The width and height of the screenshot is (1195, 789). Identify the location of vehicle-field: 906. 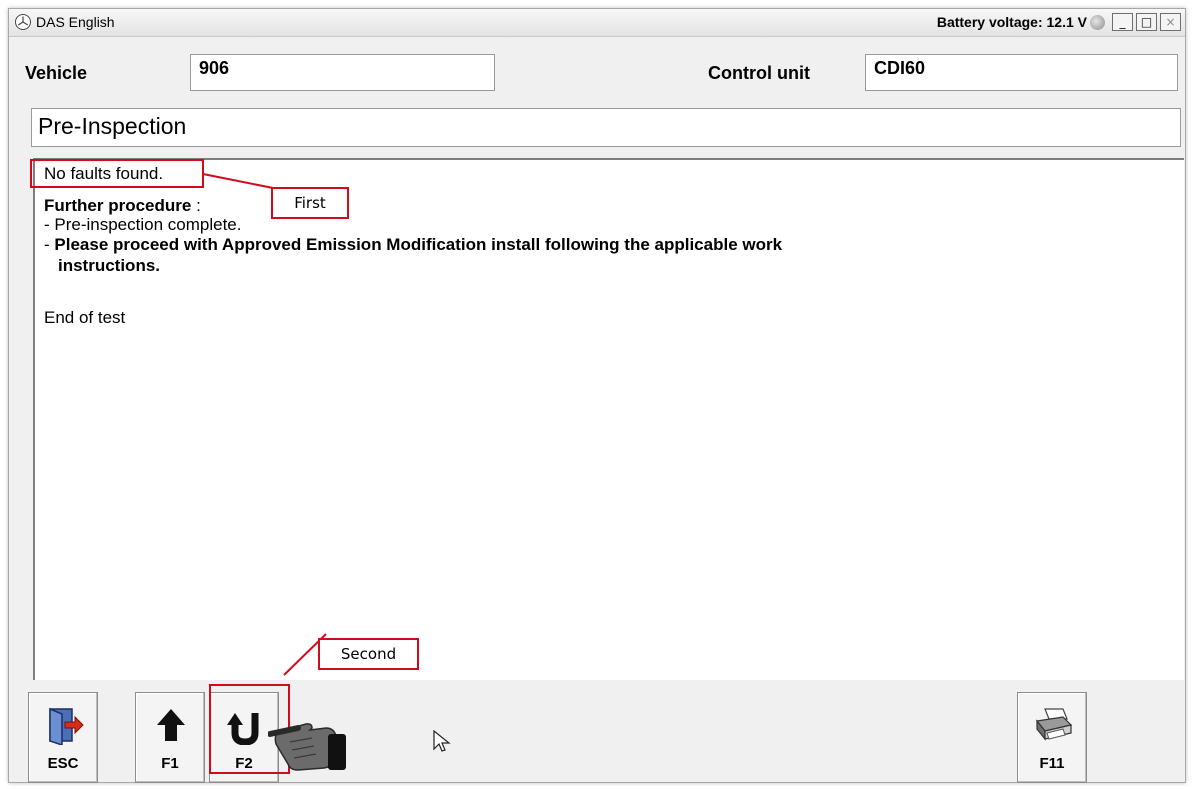
(342, 72).